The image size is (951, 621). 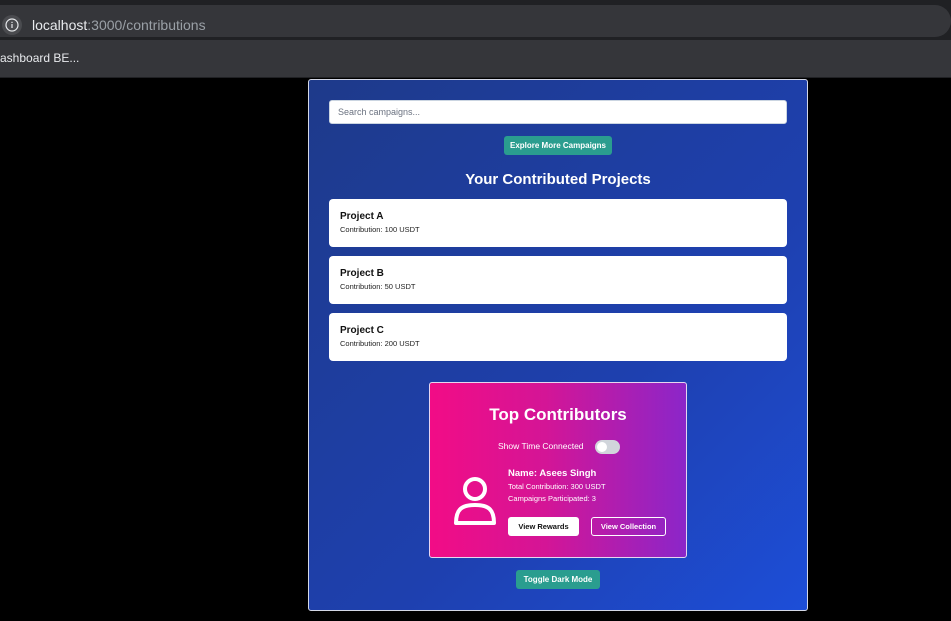 I want to click on contributor-total: Total Contribution: 300 USDT, so click(x=557, y=486).